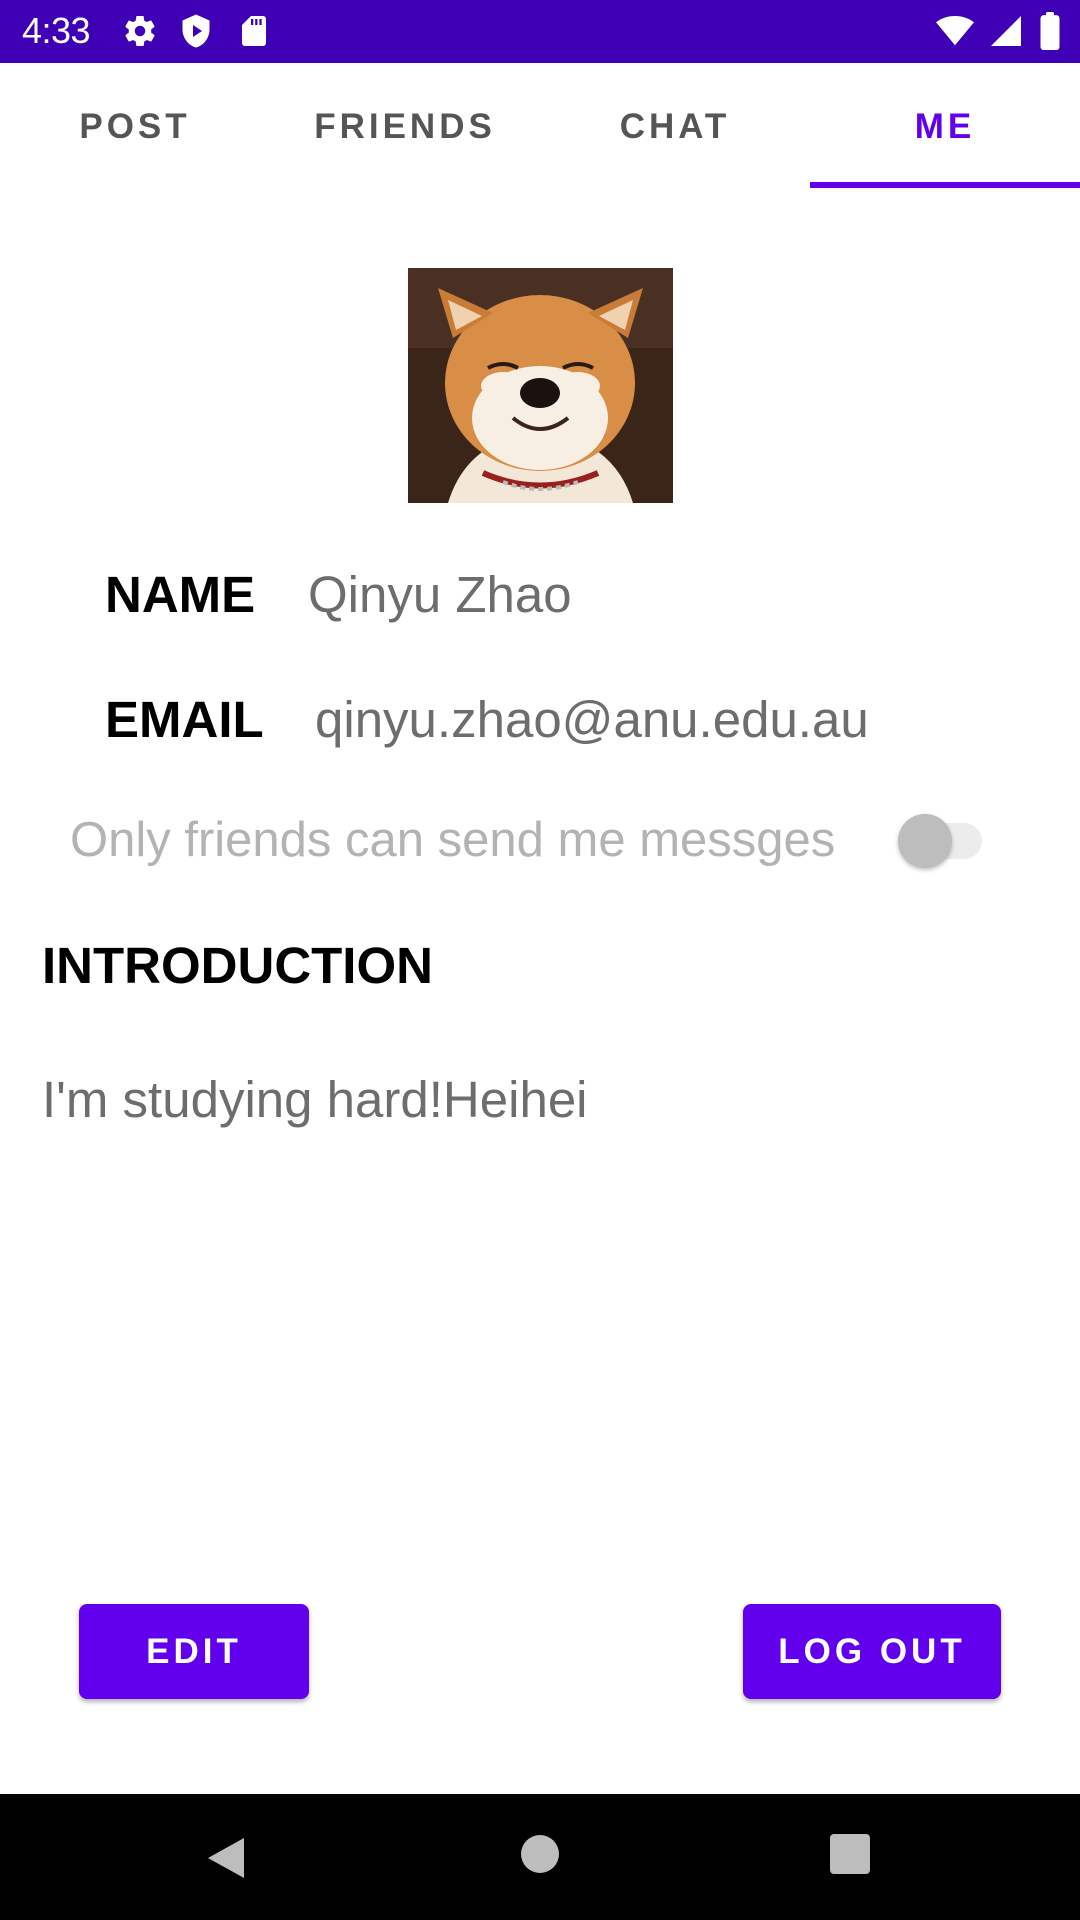  I want to click on status-bar: 4:33, so click(540, 31).